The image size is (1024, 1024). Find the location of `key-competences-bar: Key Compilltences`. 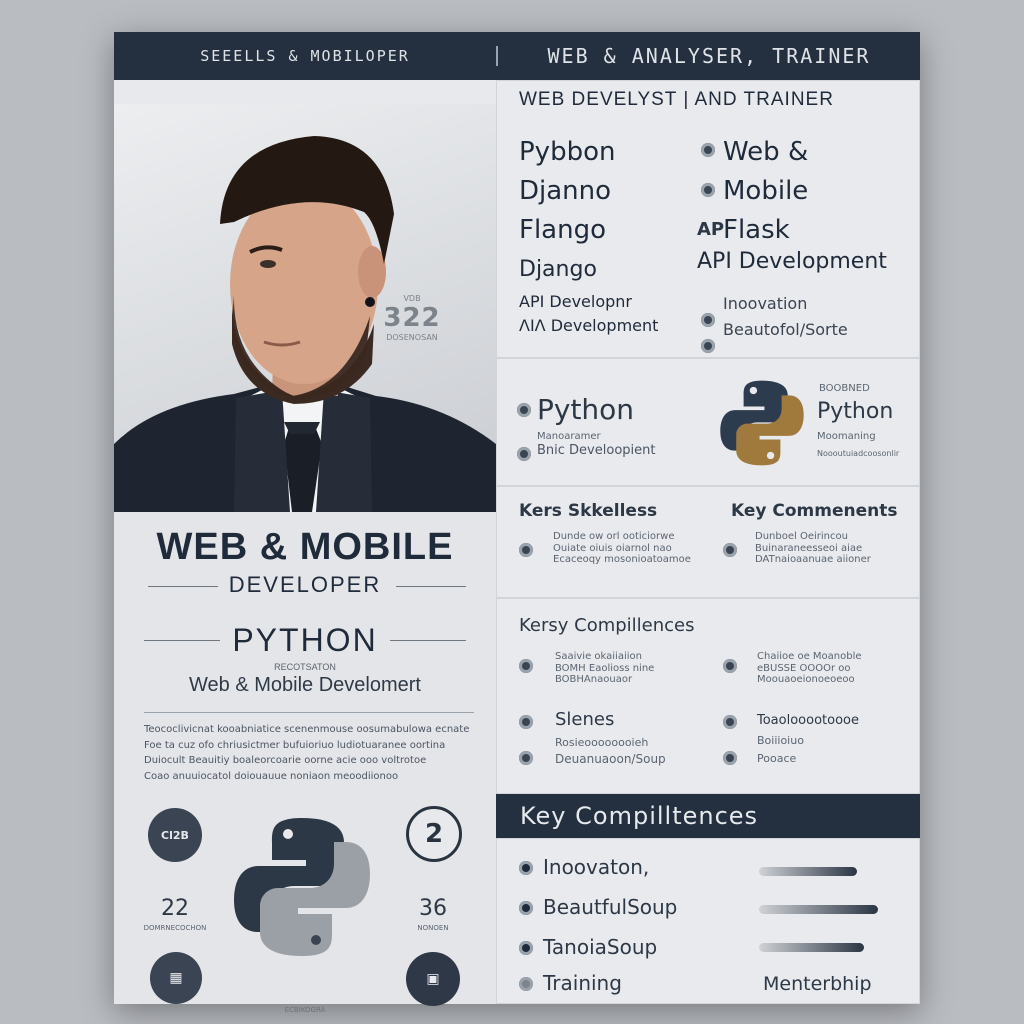

key-competences-bar: Key Compilltences is located at coordinates (708, 816).